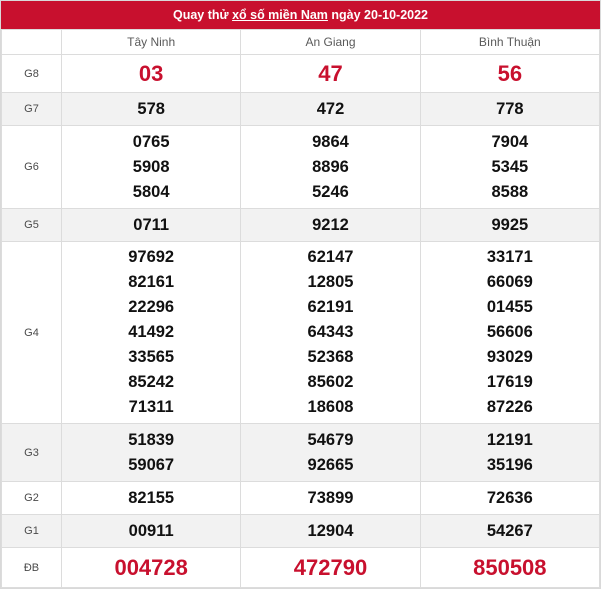 This screenshot has height=589, width=601. Describe the element at coordinates (509, 257) in the screenshot. I see `prize-number: 33171` at that location.